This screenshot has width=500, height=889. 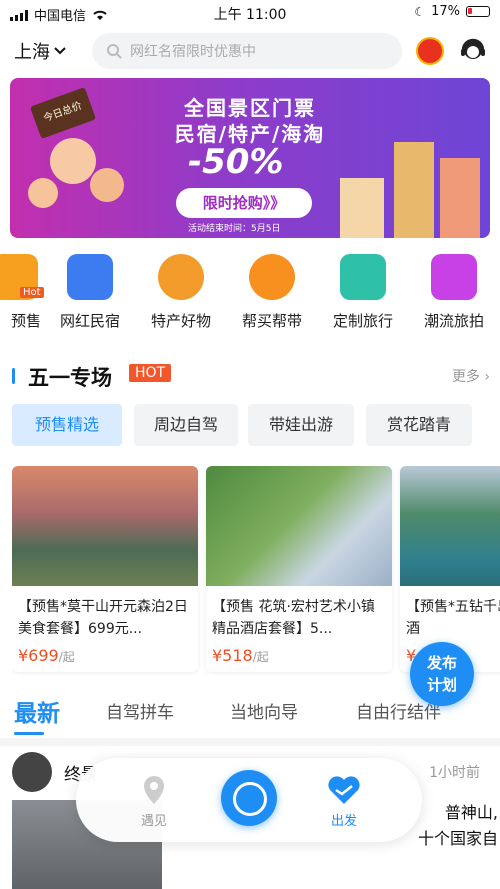 I want to click on status-right: ☾ 17%, so click(x=452, y=11).